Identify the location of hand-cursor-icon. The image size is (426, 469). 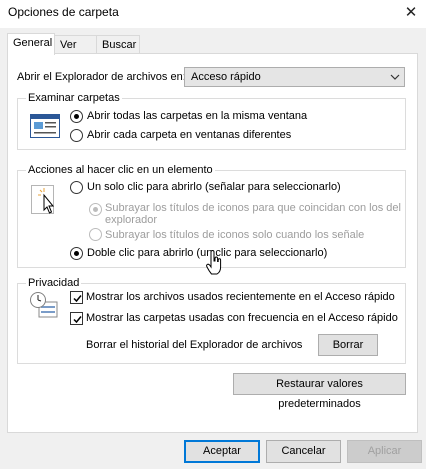
(214, 262).